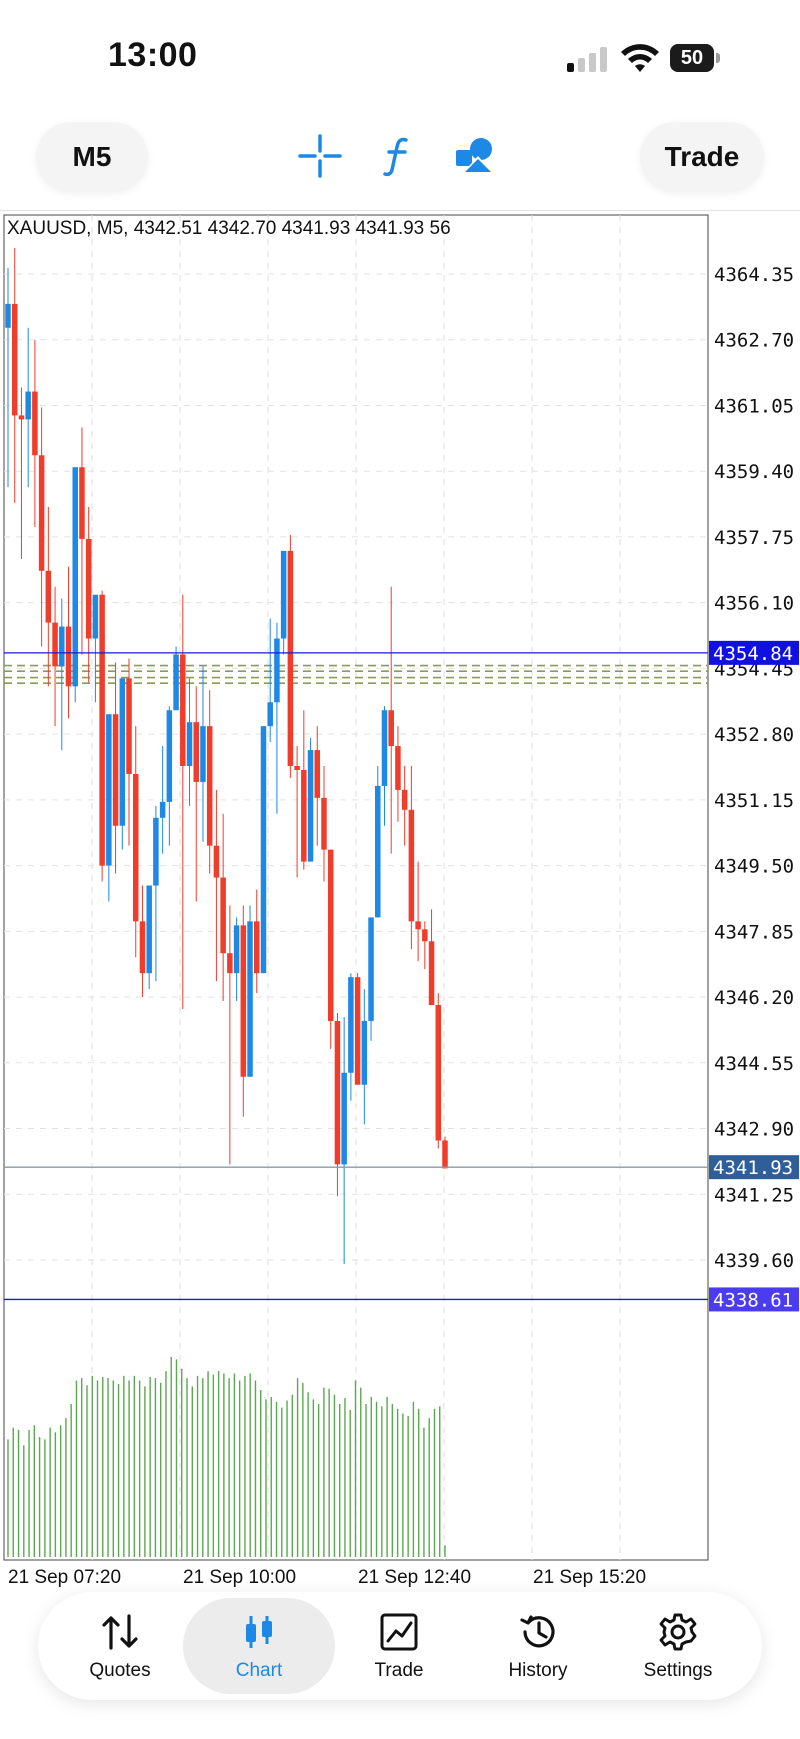  What do you see at coordinates (754, 1130) in the screenshot?
I see `price-tick-label: 4342.90` at bounding box center [754, 1130].